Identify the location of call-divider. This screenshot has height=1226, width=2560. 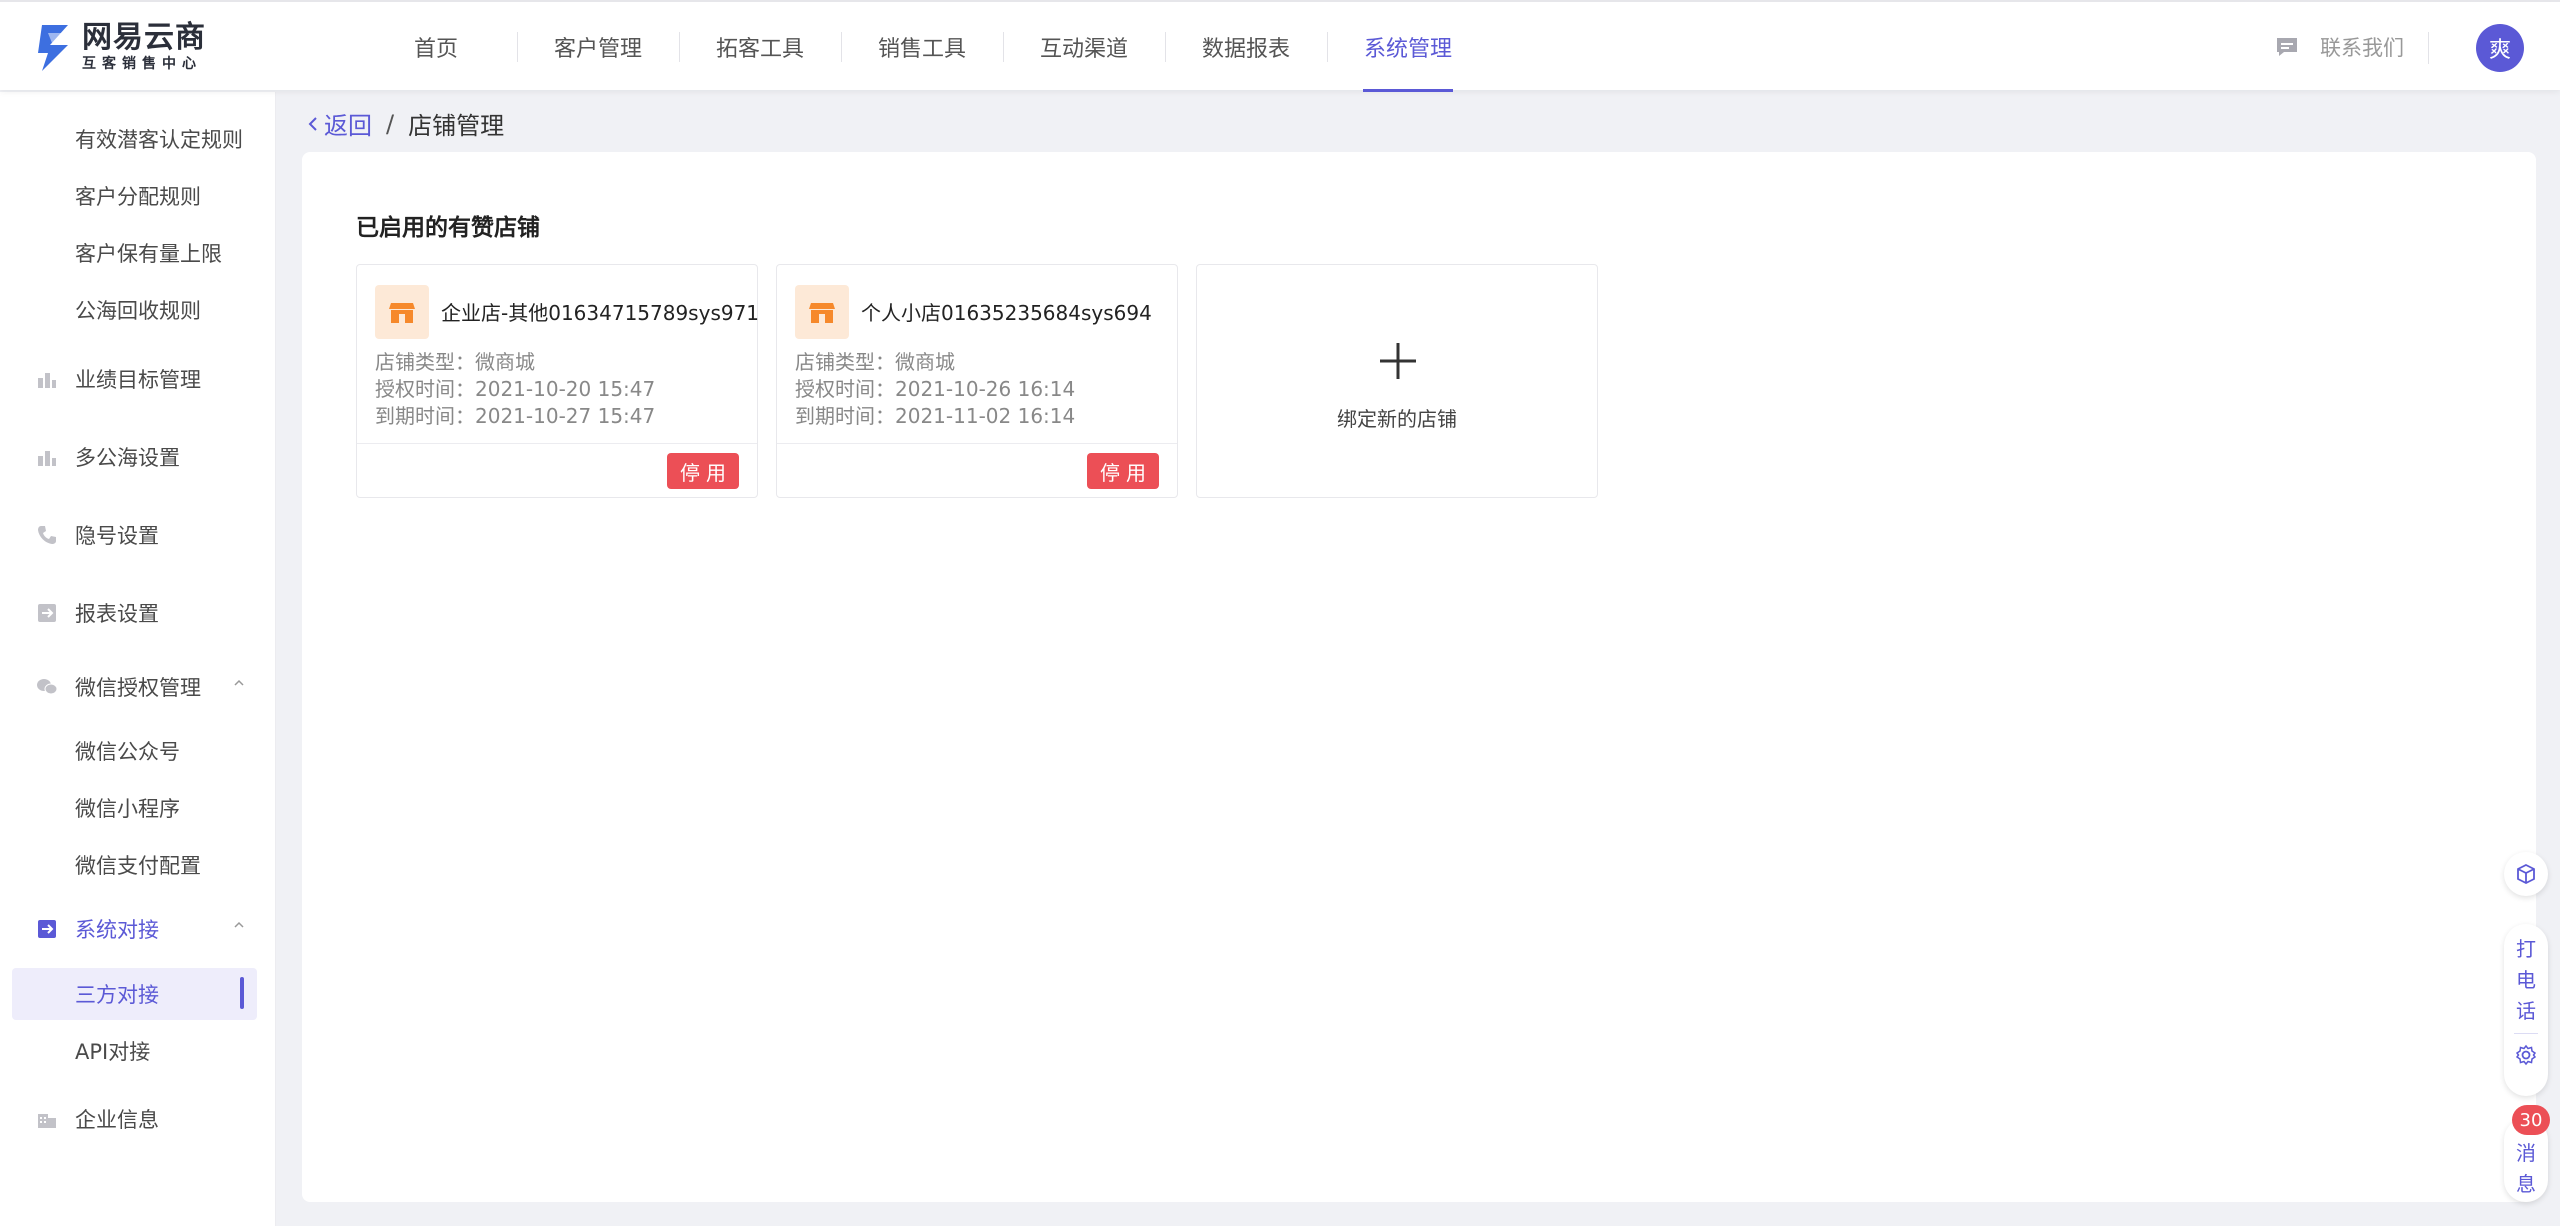
(2526, 1033).